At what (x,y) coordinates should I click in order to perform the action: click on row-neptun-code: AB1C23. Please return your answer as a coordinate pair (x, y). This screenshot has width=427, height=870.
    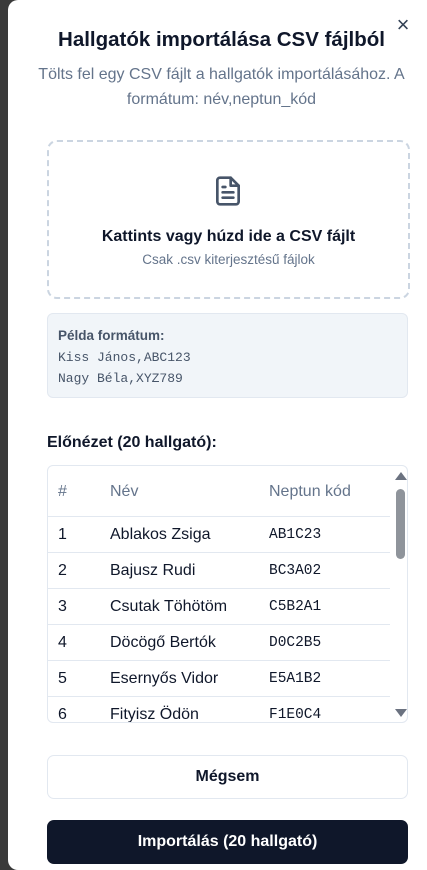
    Looking at the image, I should click on (295, 535).